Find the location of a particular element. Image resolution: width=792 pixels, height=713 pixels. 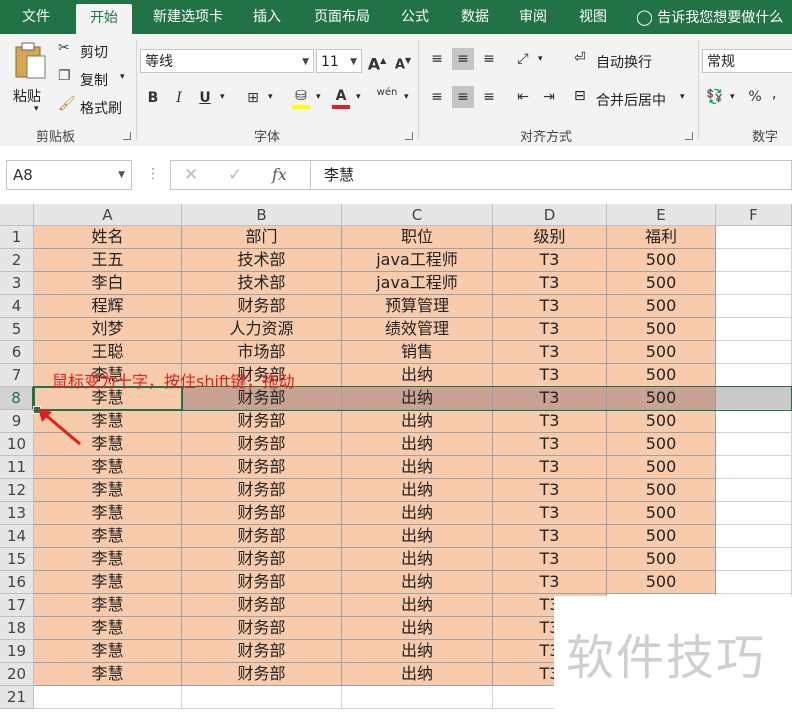

tab-review: 审阅 is located at coordinates (533, 17).